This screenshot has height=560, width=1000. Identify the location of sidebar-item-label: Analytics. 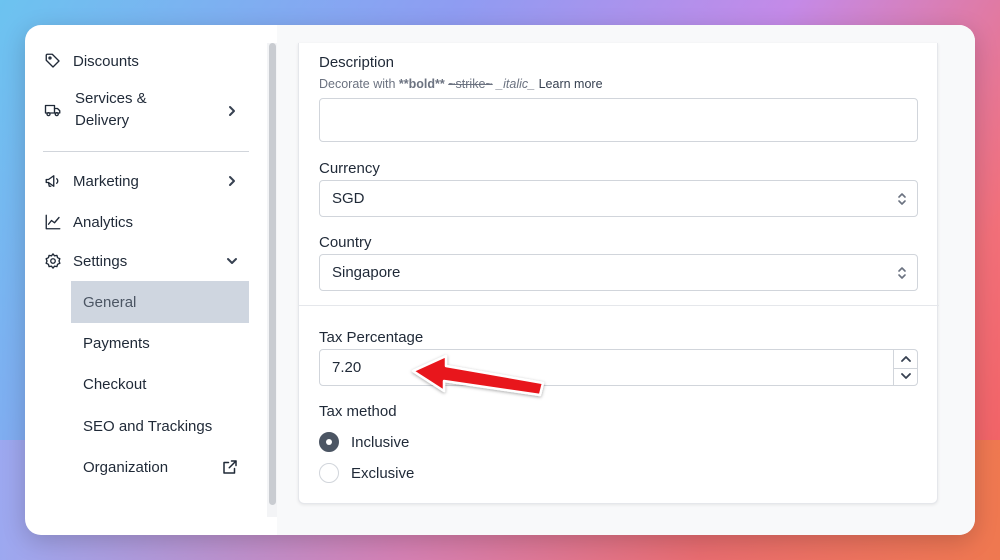
(103, 222).